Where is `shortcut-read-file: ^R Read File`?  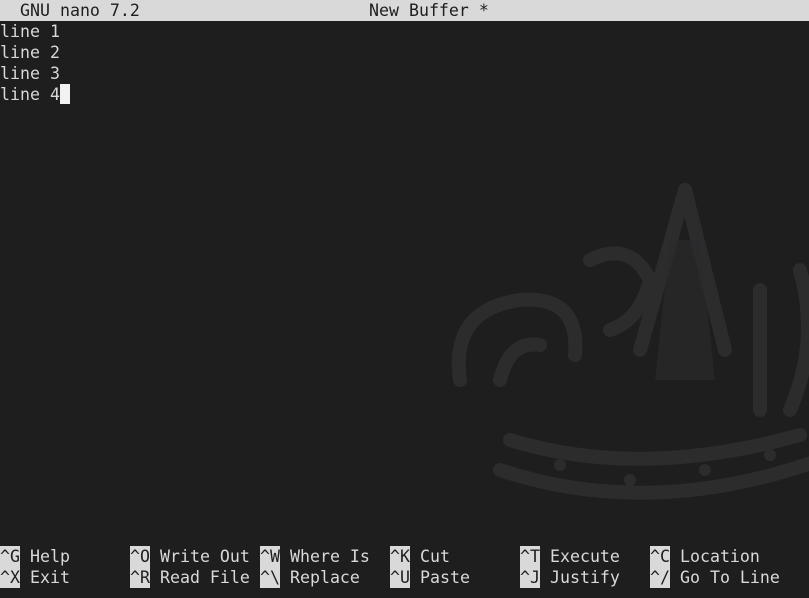
shortcut-read-file: ^R Read File is located at coordinates (190, 577).